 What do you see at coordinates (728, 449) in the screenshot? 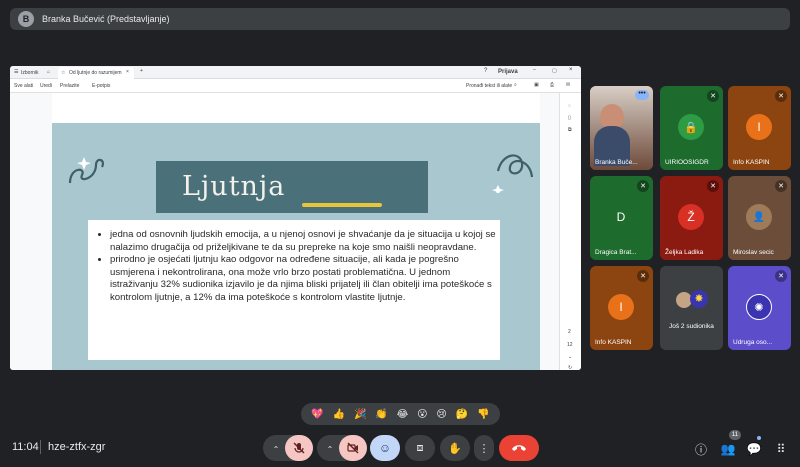
I see `people-icon: 👥` at bounding box center [728, 449].